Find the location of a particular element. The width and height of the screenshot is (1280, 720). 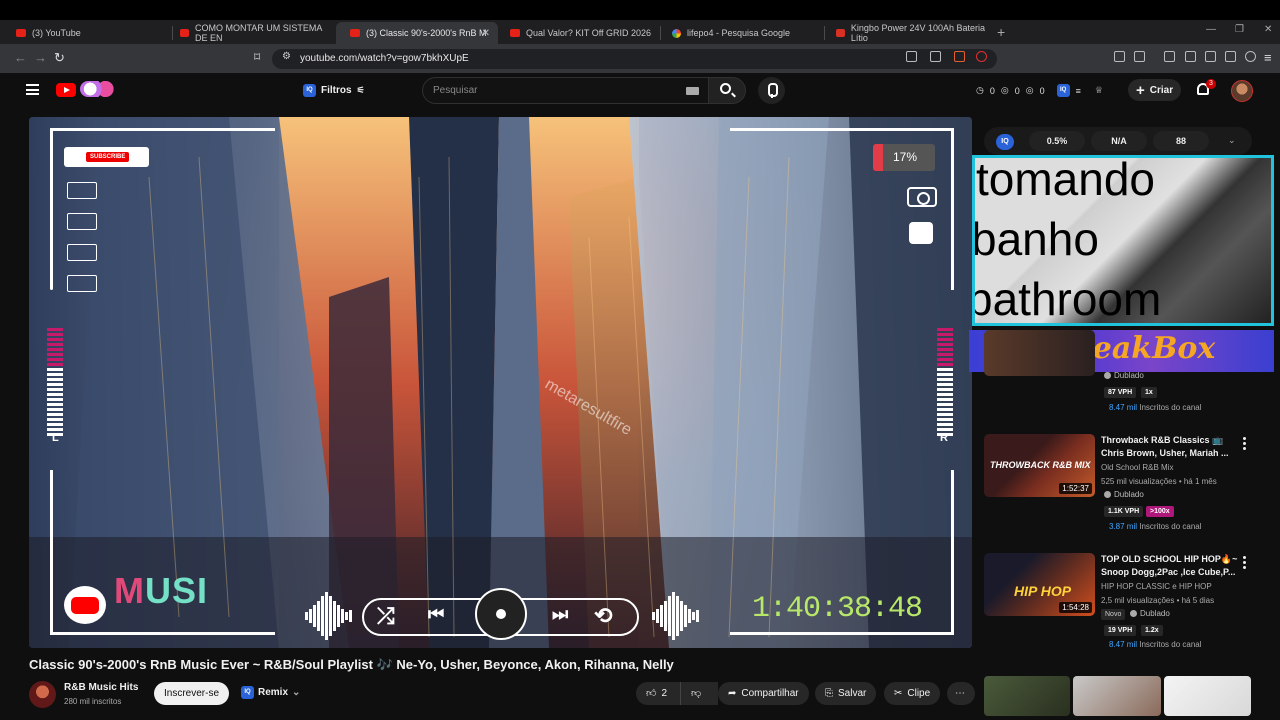

recommendation-thumbnail: THROWBACK R&B MIX 1:52:37 is located at coordinates (1039, 465).